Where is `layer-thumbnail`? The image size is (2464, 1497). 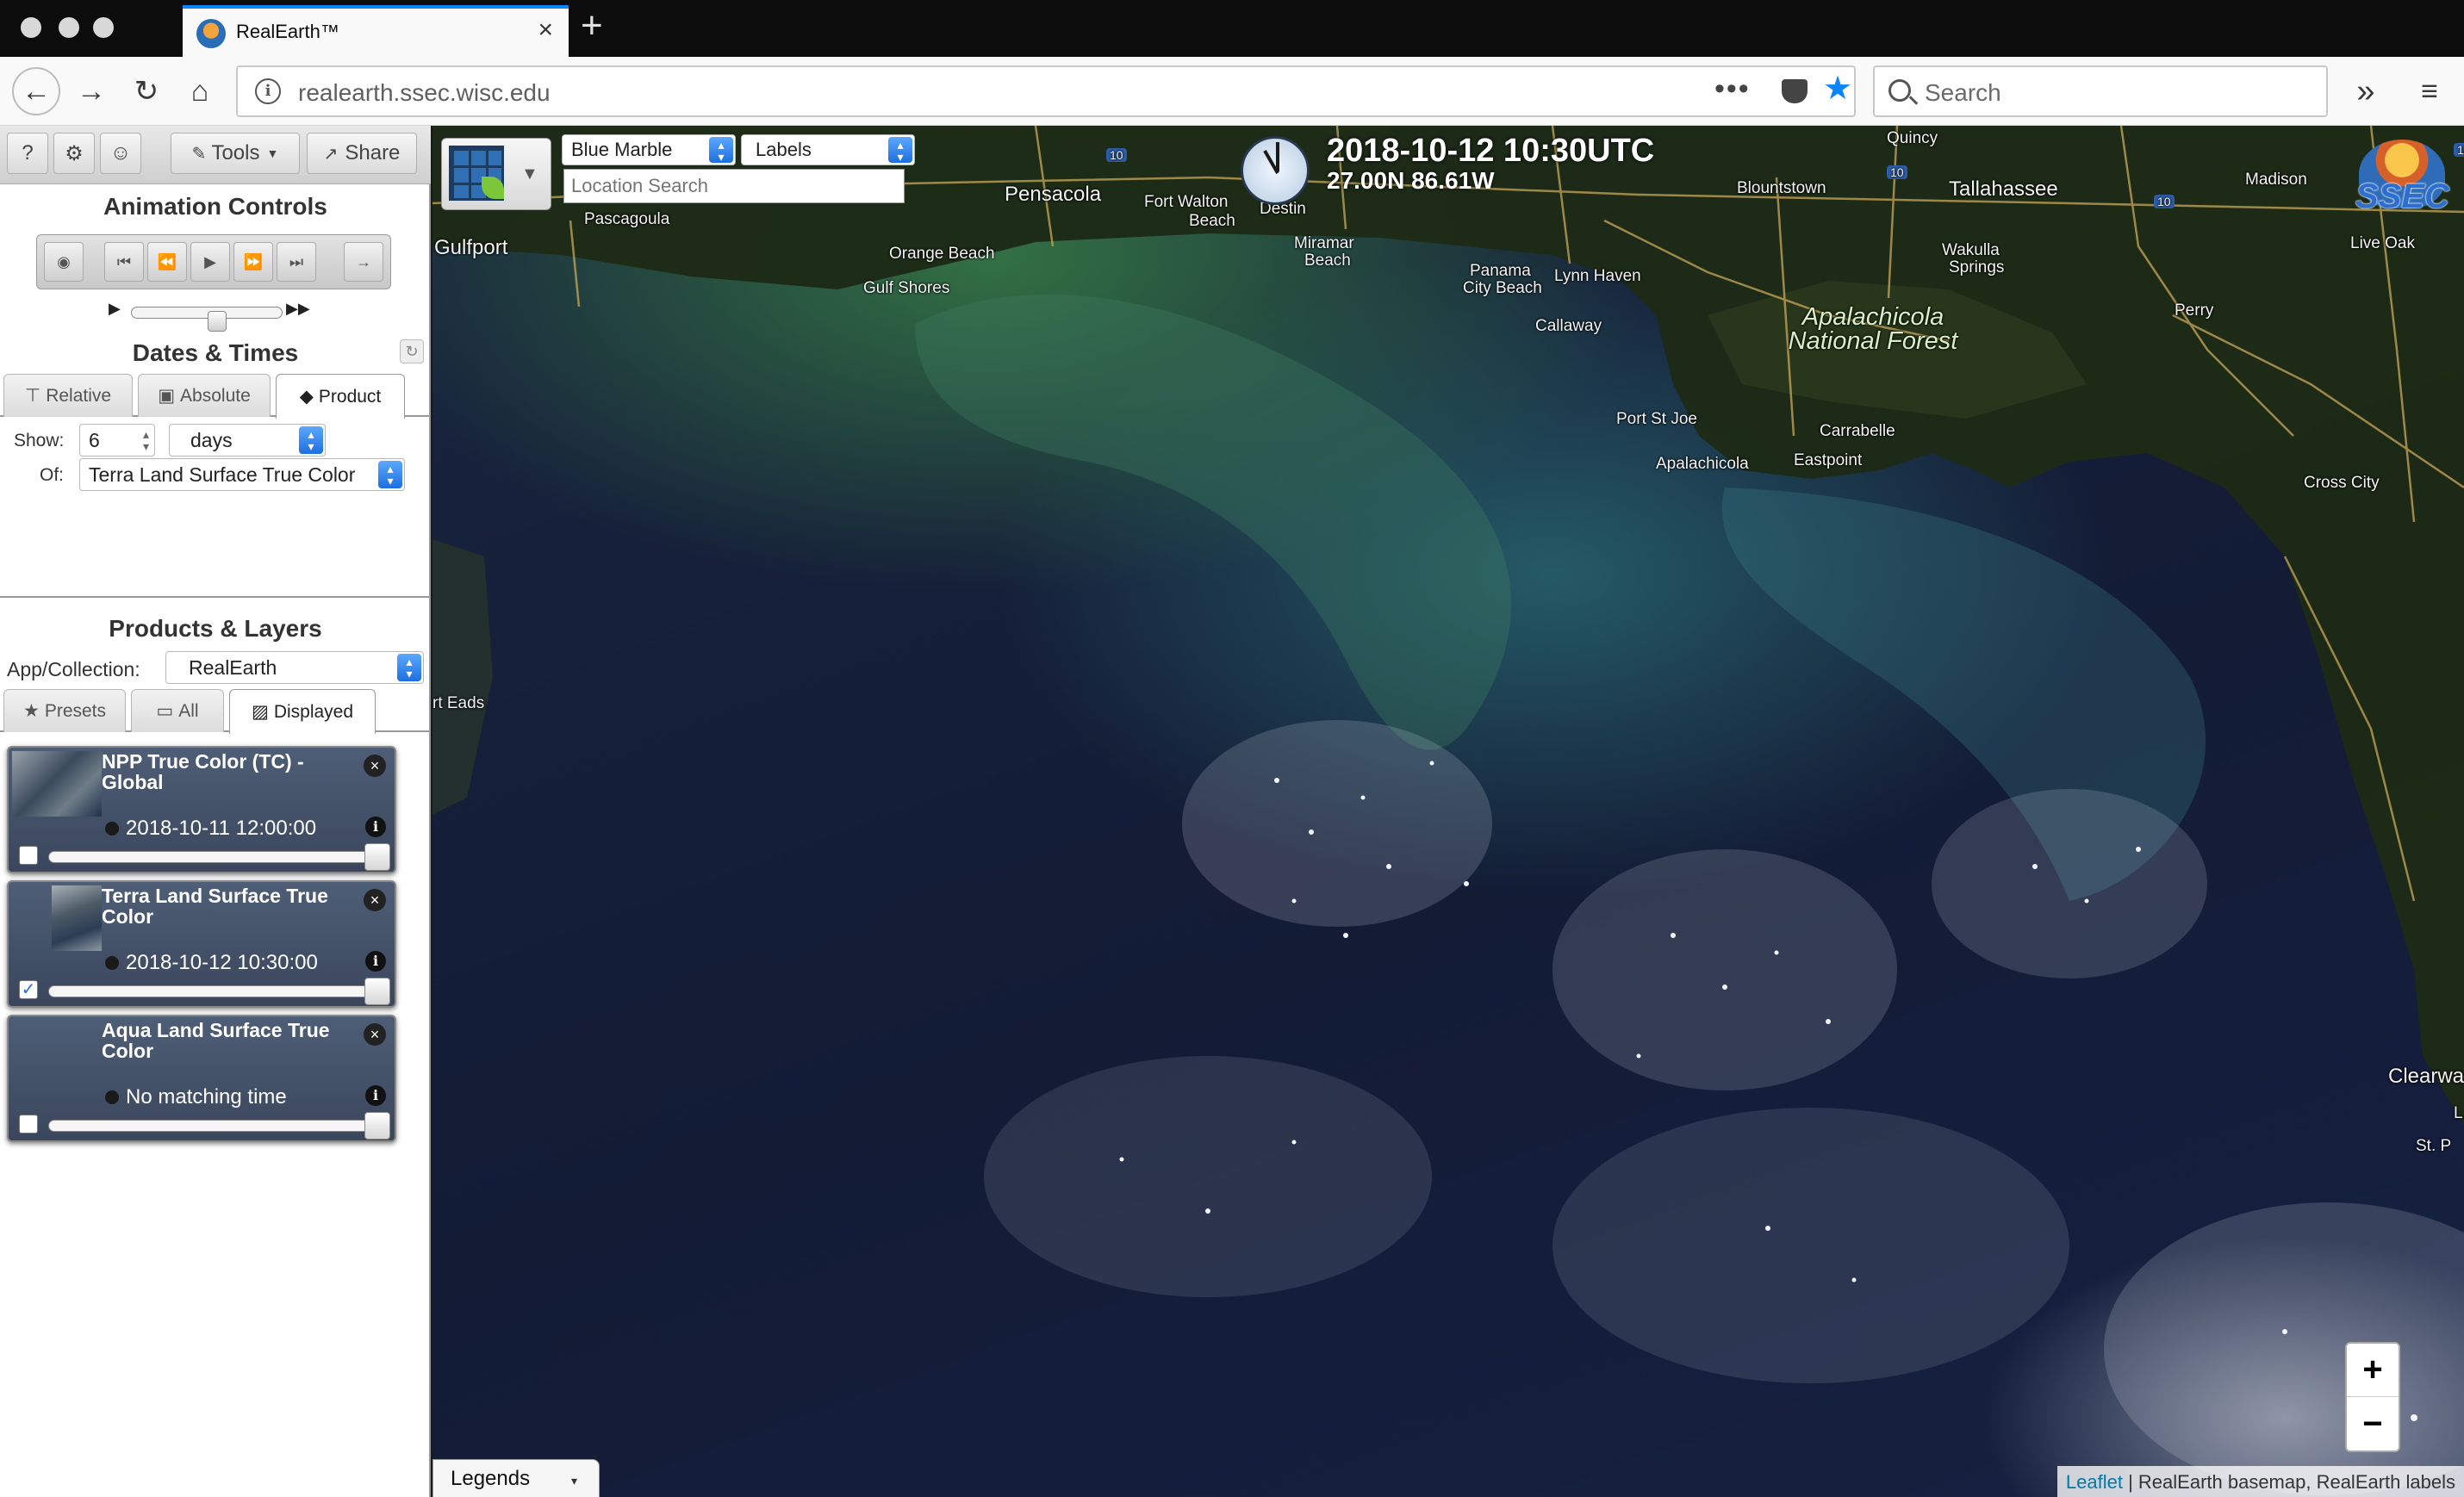 layer-thumbnail is located at coordinates (77, 918).